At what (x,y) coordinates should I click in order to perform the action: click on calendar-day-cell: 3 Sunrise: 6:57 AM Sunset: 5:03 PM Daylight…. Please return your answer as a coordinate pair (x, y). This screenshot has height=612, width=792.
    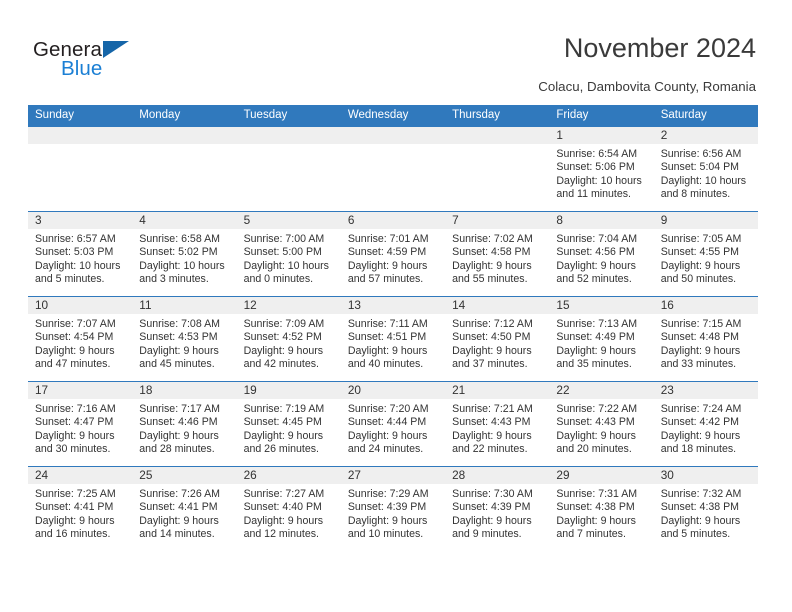
    Looking at the image, I should click on (80, 254).